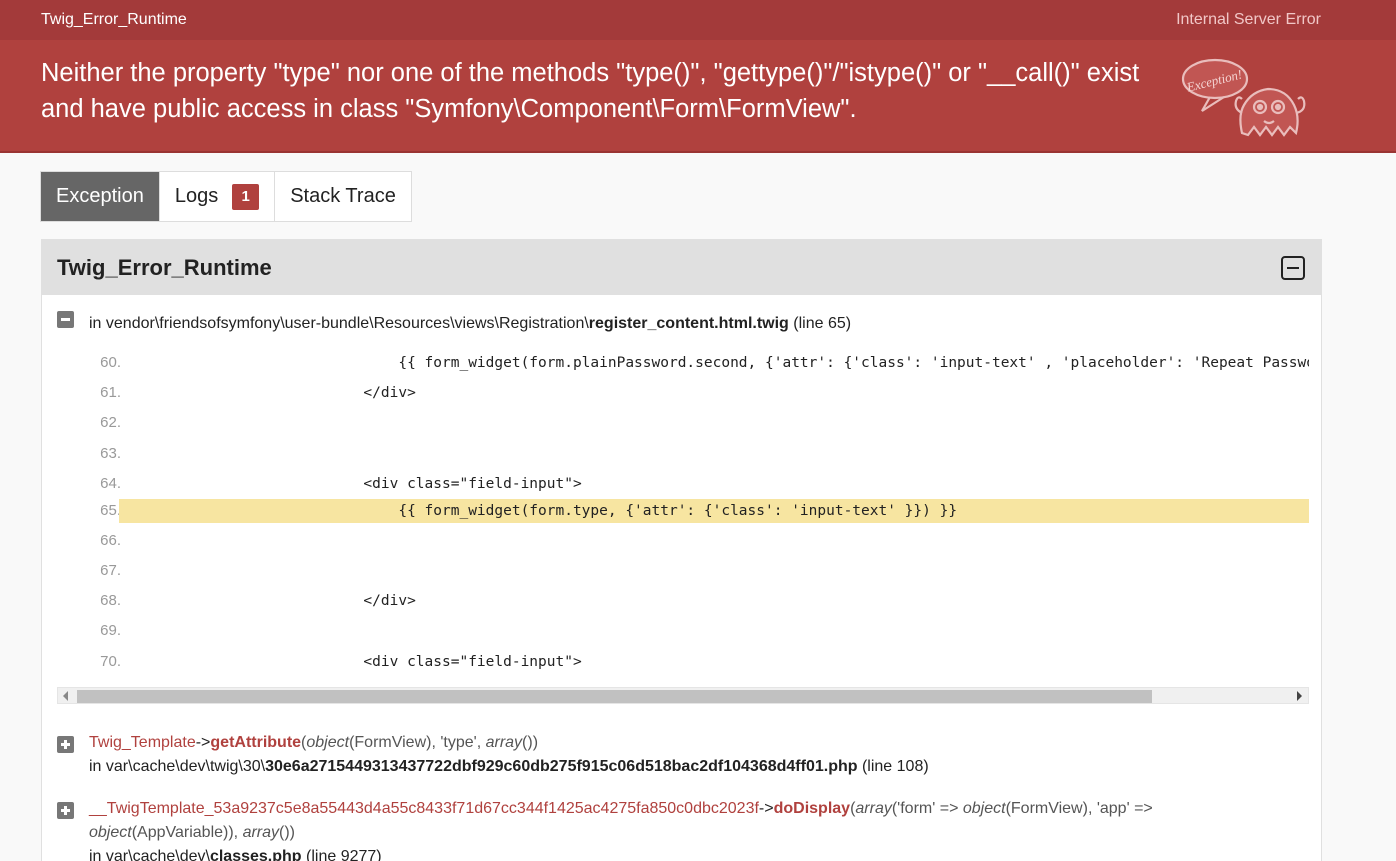 The width and height of the screenshot is (1396, 861). What do you see at coordinates (110, 362) in the screenshot?
I see `line-number: 60.` at bounding box center [110, 362].